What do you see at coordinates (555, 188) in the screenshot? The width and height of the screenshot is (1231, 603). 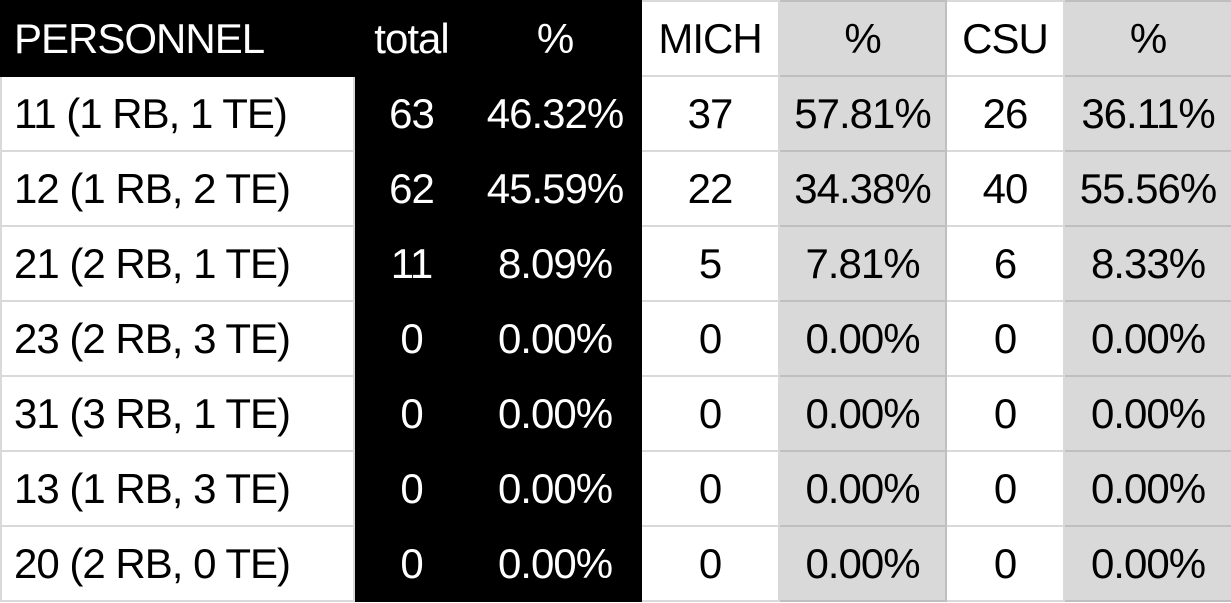 I see `cell-total-pct: 45.59%` at bounding box center [555, 188].